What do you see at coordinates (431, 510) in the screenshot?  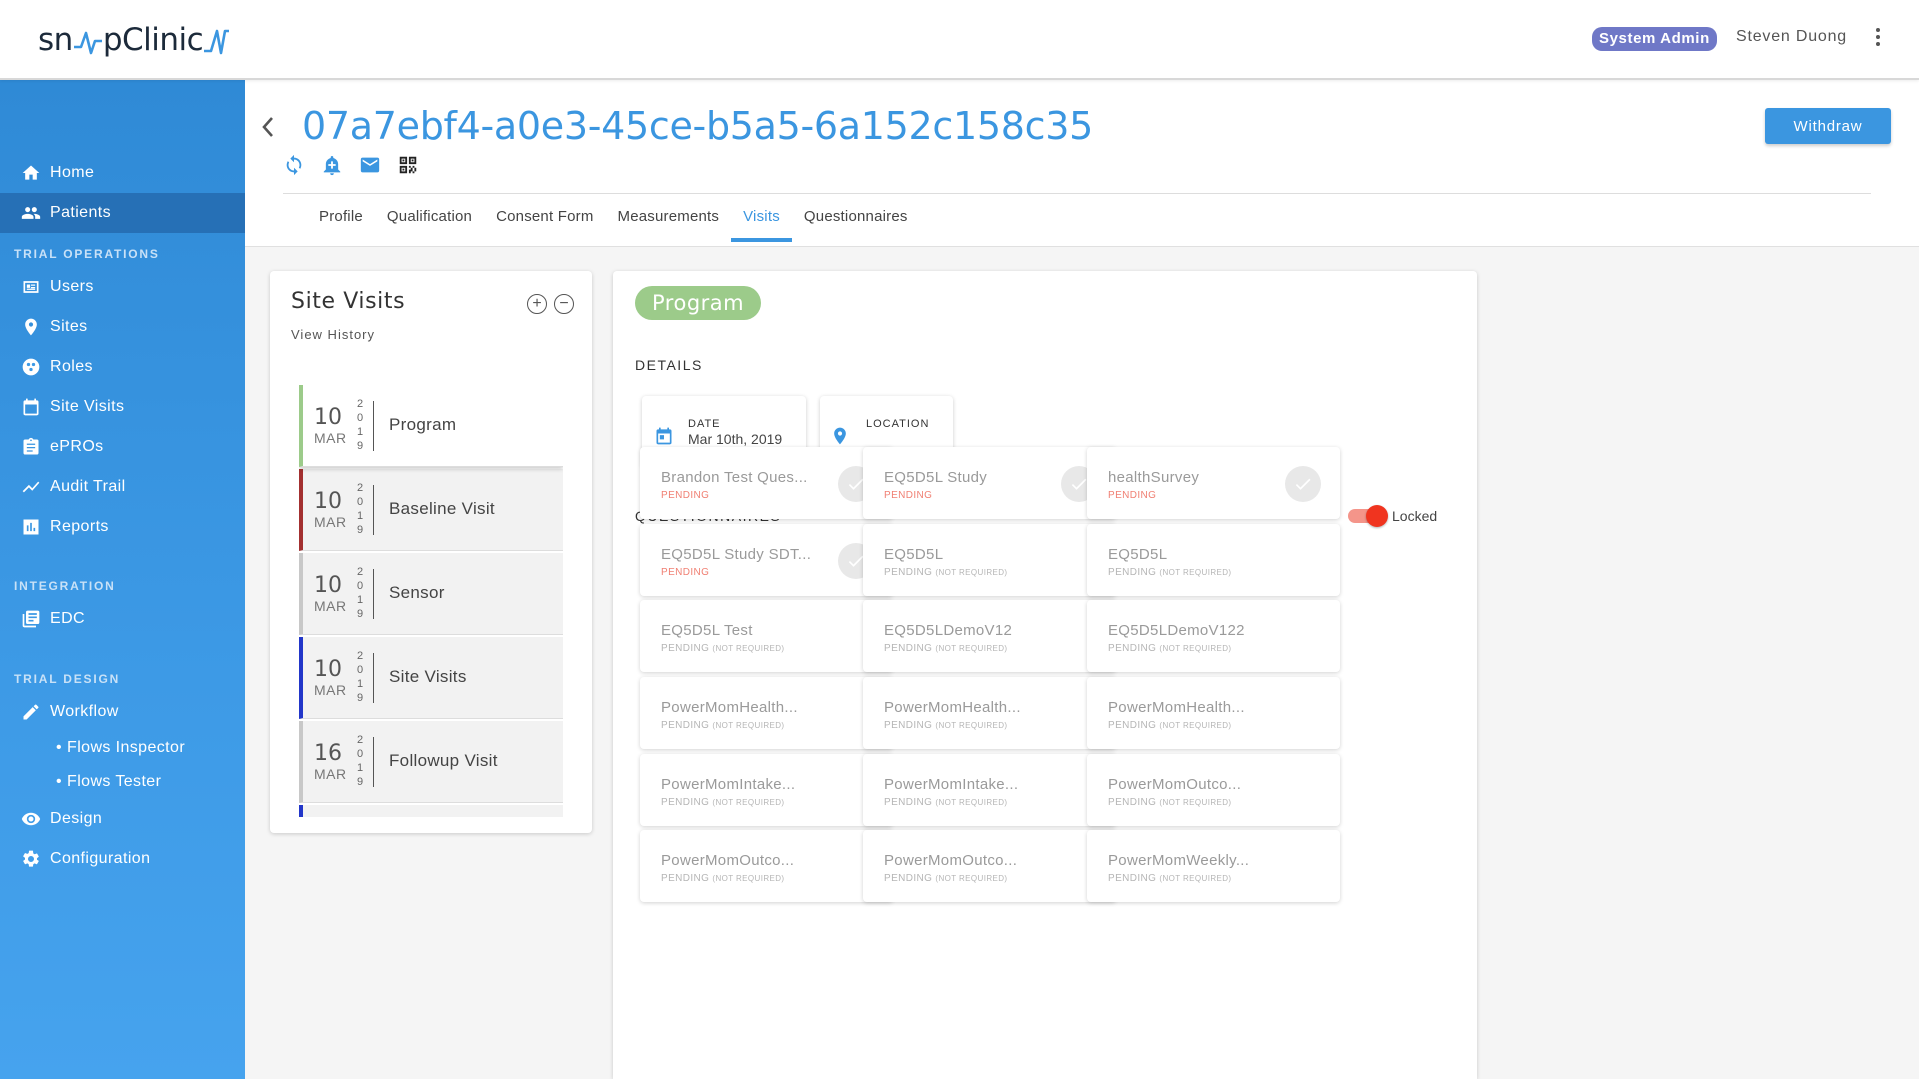 I see `visit-item: 10 MAR 2 0 1 9 Baseline Visit` at bounding box center [431, 510].